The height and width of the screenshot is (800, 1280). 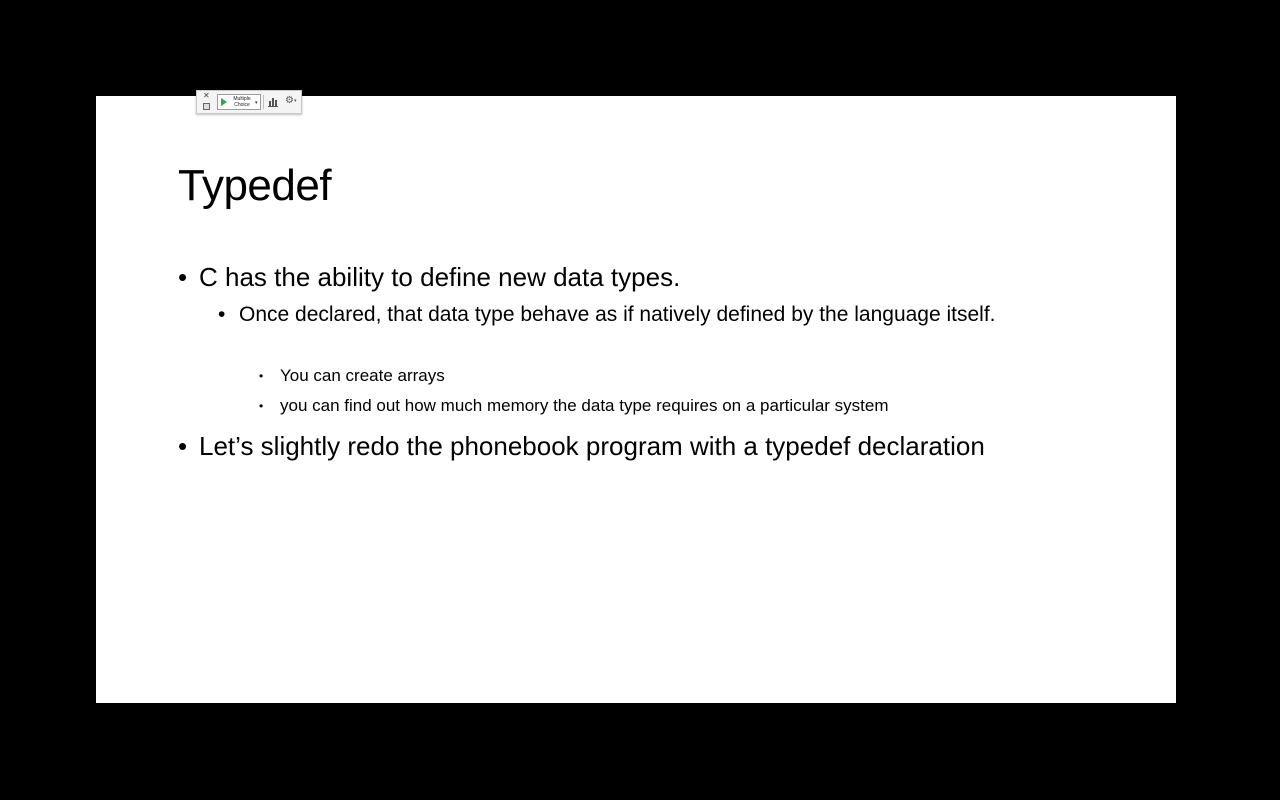 What do you see at coordinates (206, 106) in the screenshot?
I see `slide-icon` at bounding box center [206, 106].